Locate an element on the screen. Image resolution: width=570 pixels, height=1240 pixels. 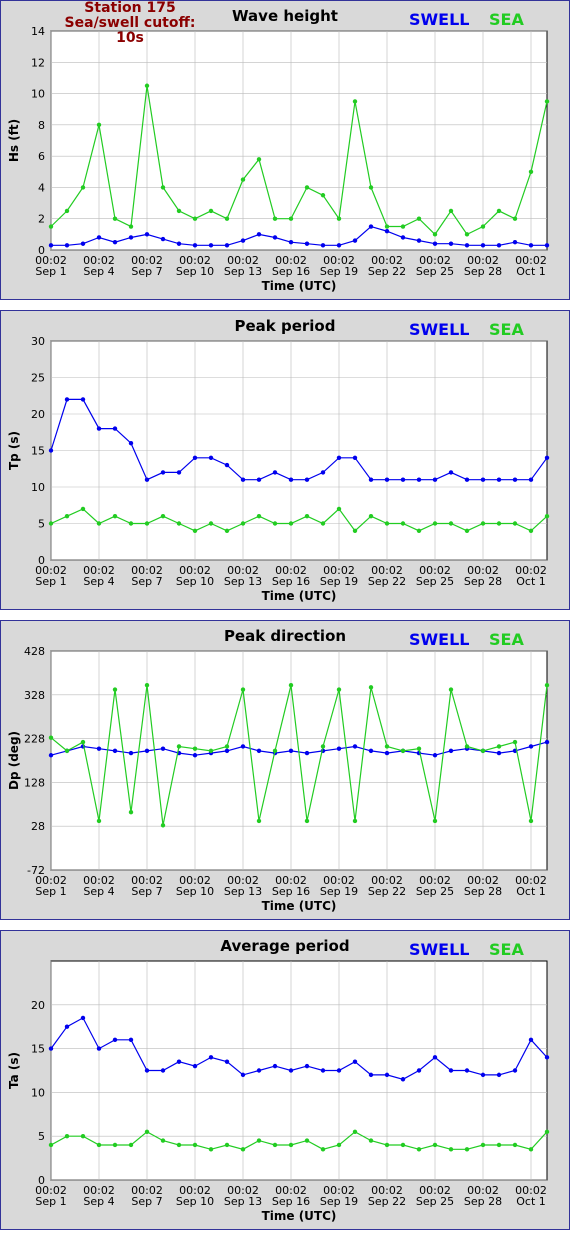
y-tick-label: 128 is located at coordinates (34, 782).